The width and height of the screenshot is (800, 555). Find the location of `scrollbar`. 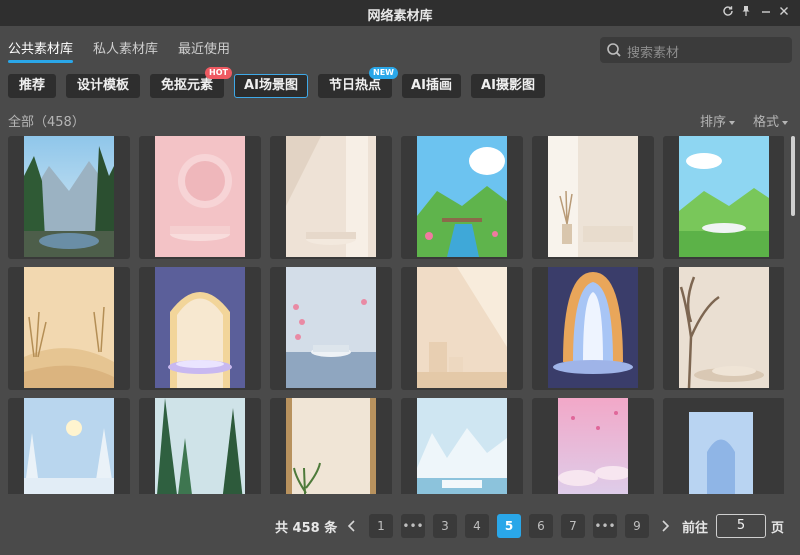

scrollbar is located at coordinates (793, 176).